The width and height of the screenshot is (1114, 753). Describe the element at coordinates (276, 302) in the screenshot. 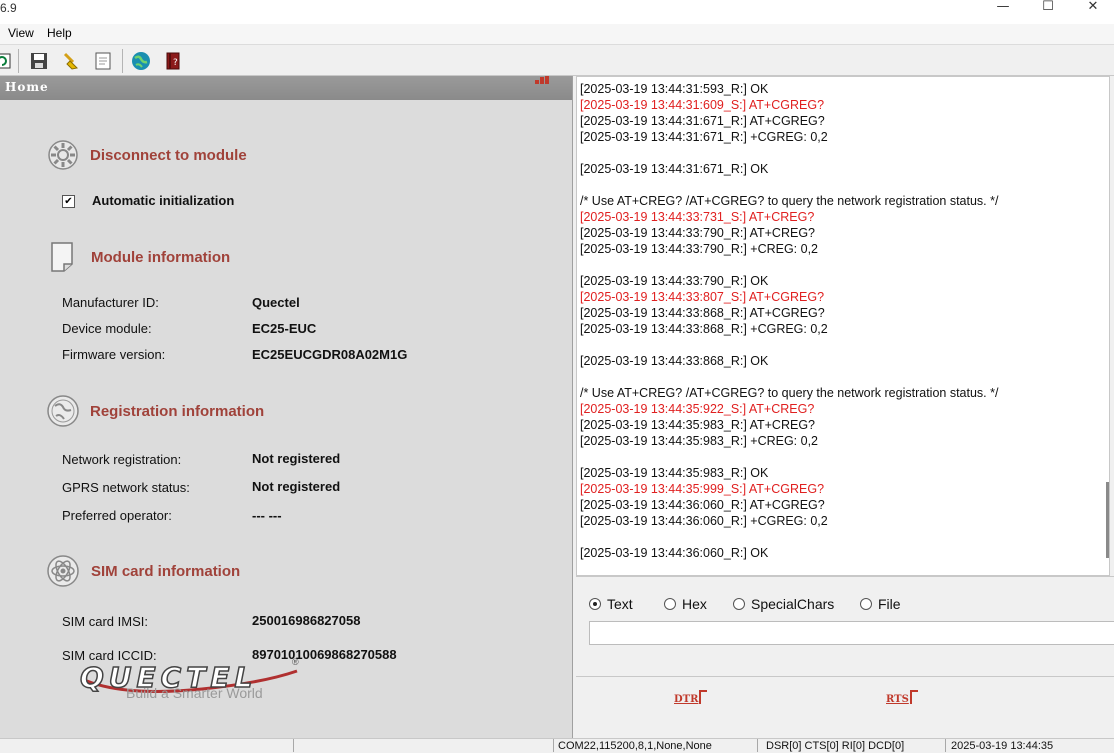

I see `manufacturer-value: Quectel` at that location.